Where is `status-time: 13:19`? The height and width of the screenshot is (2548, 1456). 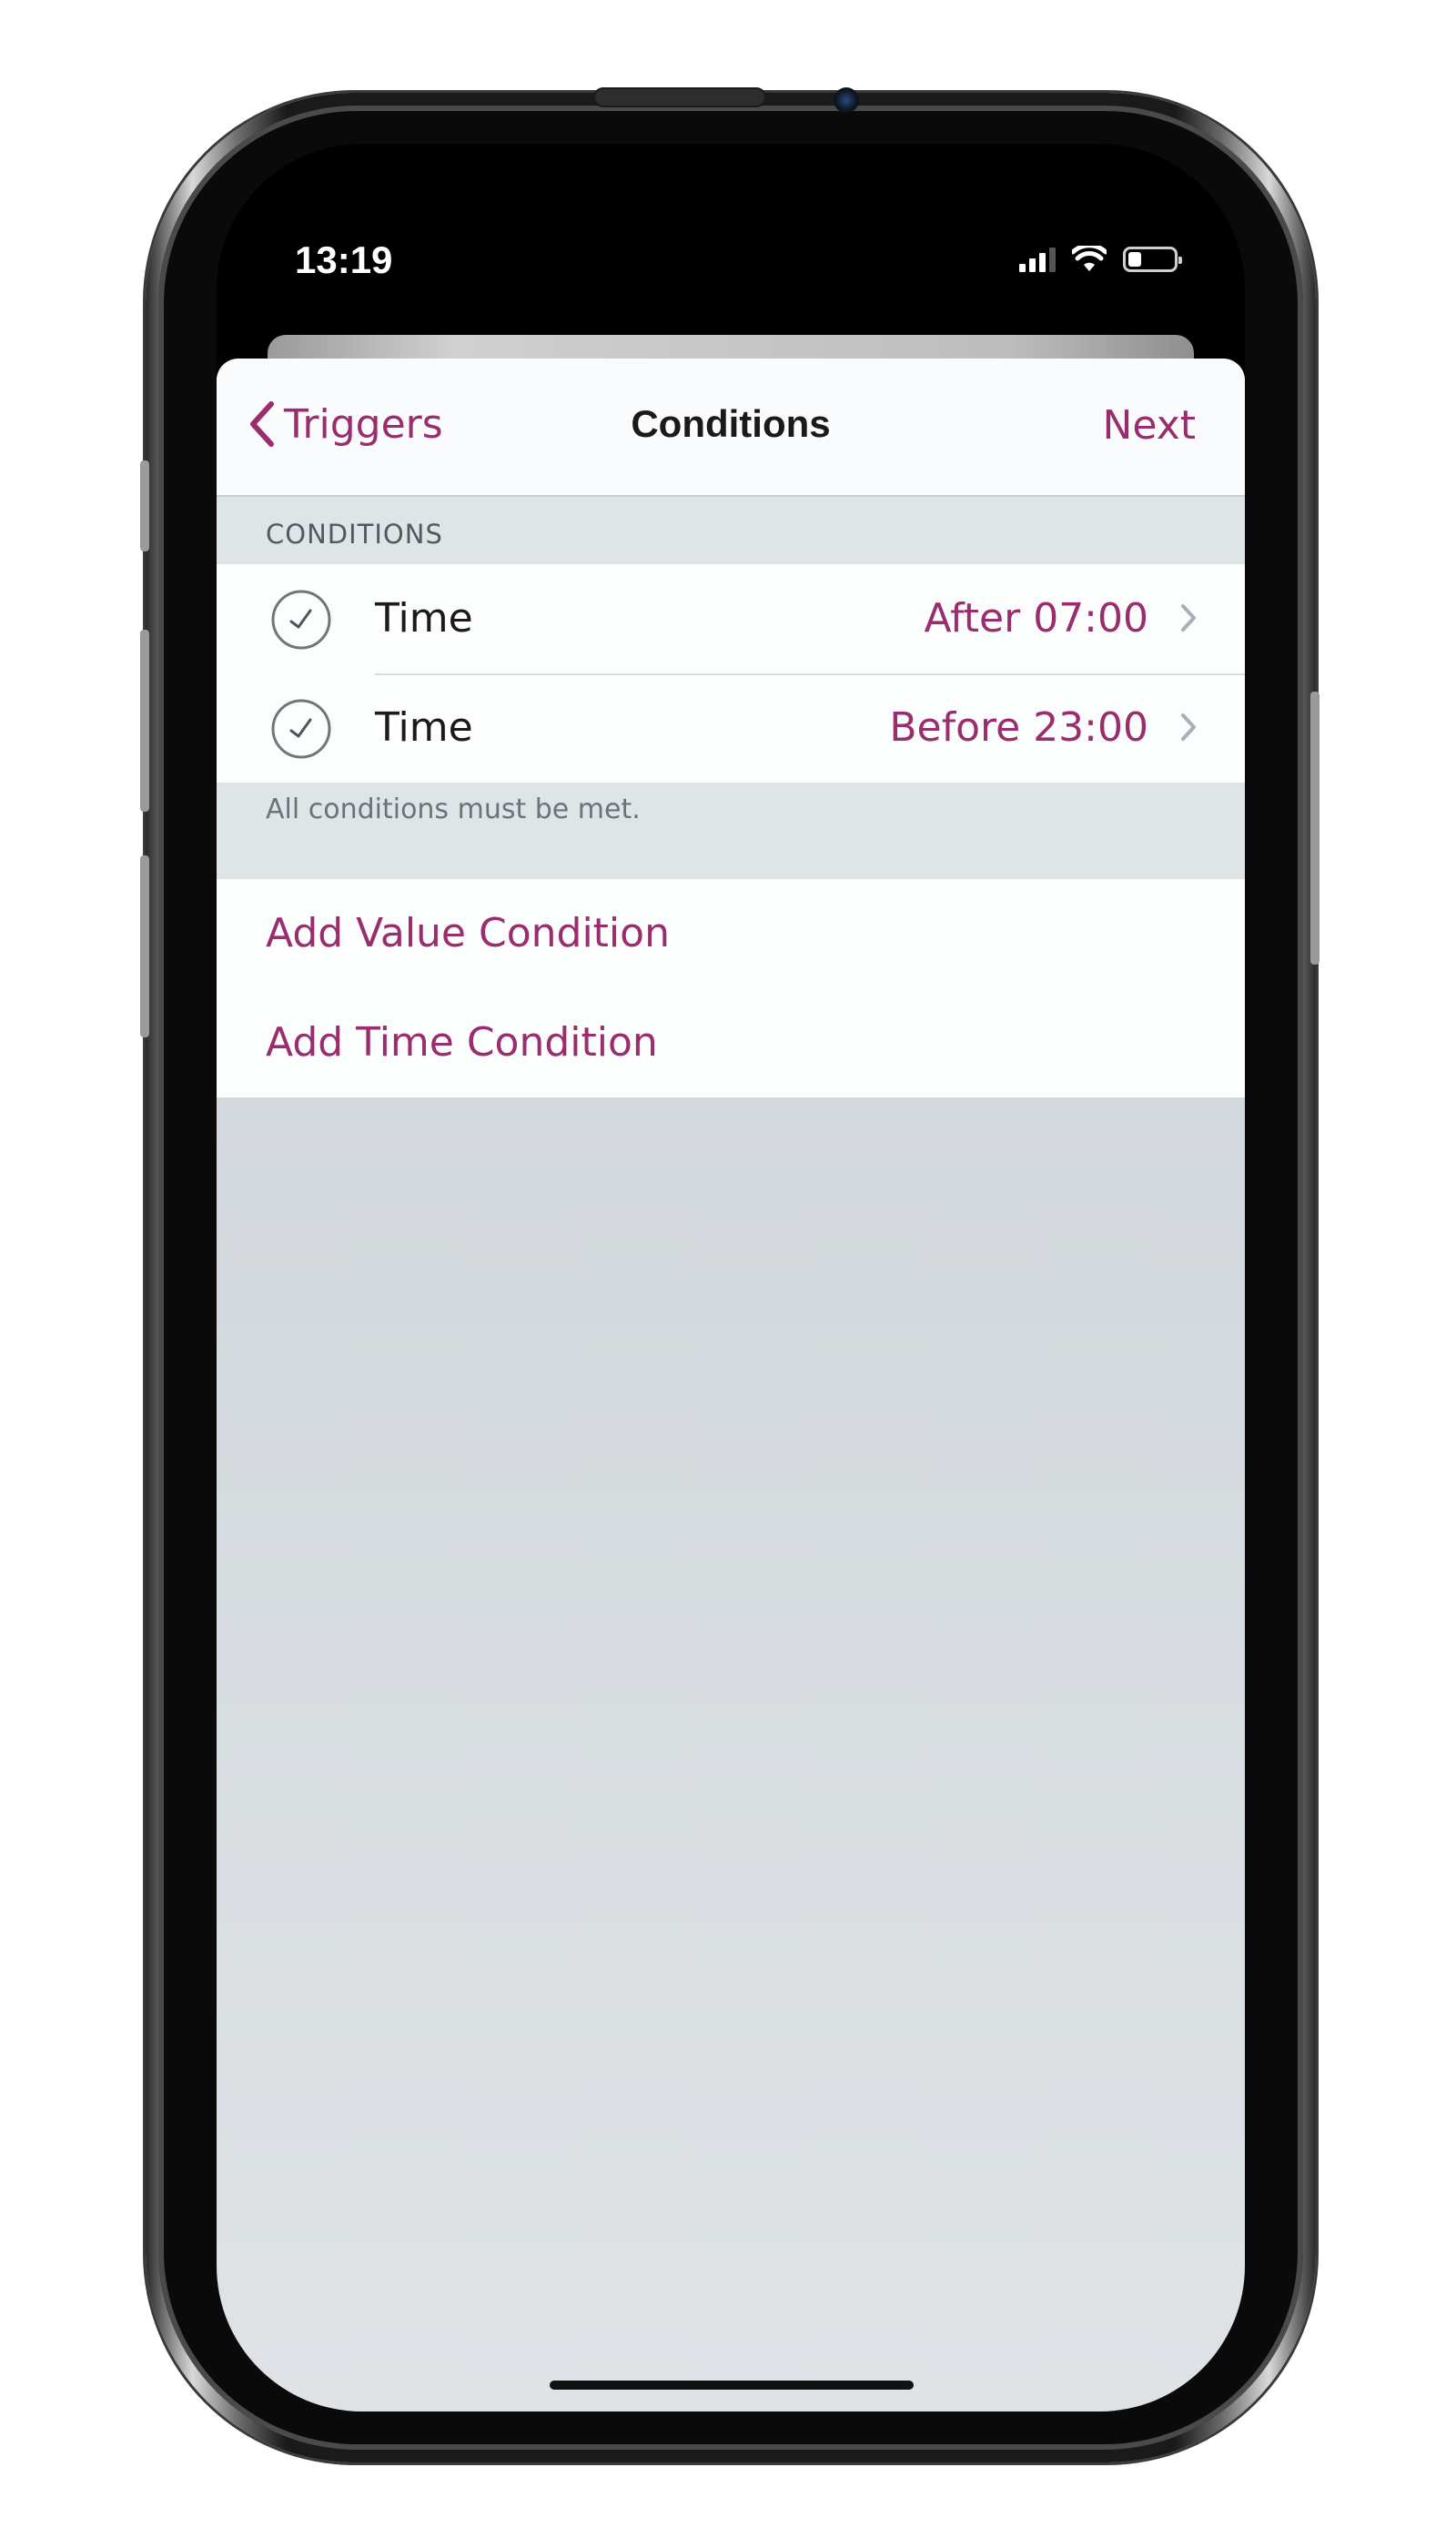
status-time: 13:19 is located at coordinates (344, 260).